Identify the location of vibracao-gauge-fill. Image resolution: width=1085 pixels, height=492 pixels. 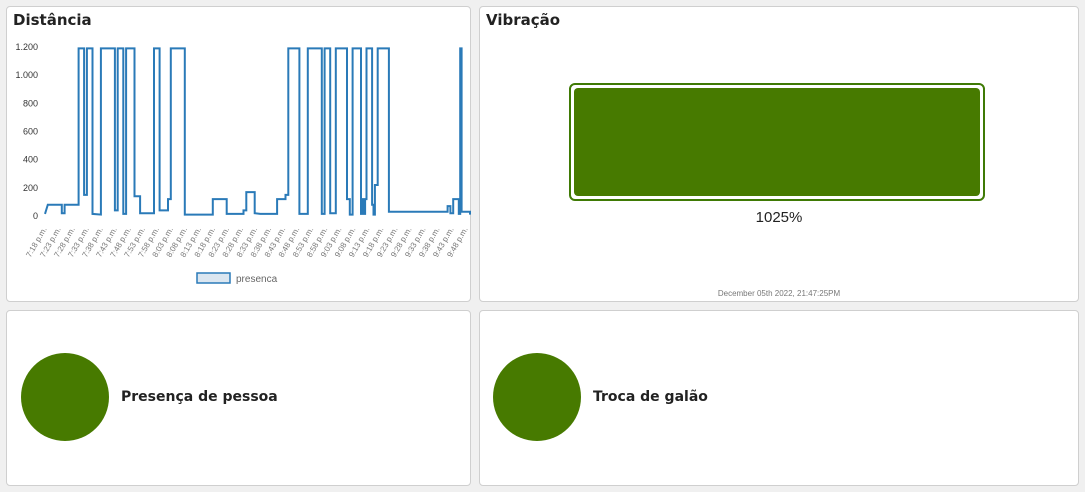
(777, 142).